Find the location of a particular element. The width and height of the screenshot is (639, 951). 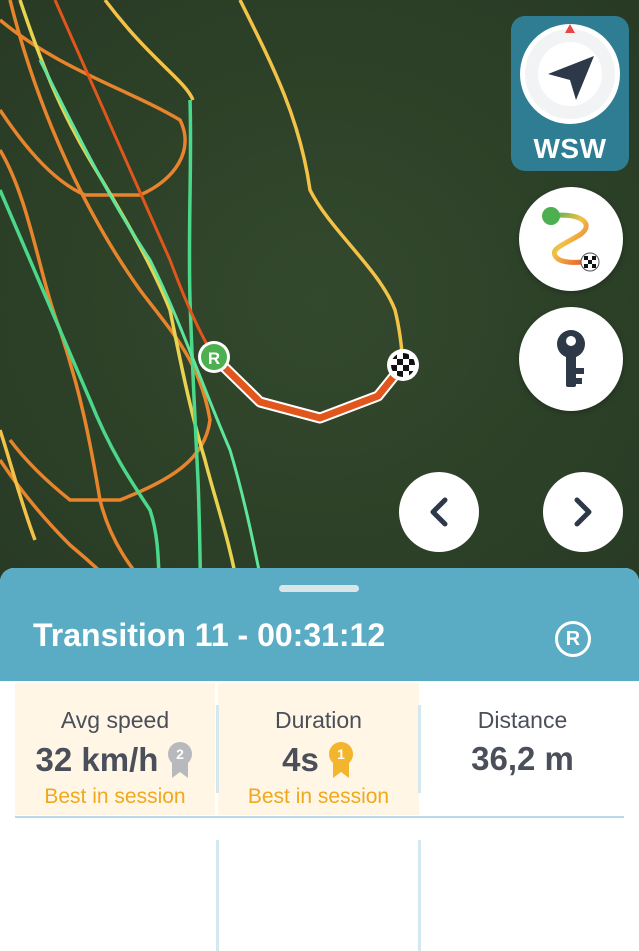

previous-button is located at coordinates (439, 512).